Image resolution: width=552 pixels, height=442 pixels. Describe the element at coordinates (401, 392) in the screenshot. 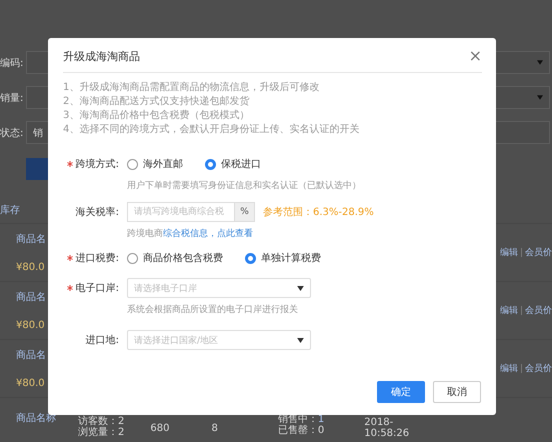

I see `confirm-button: 确定` at that location.